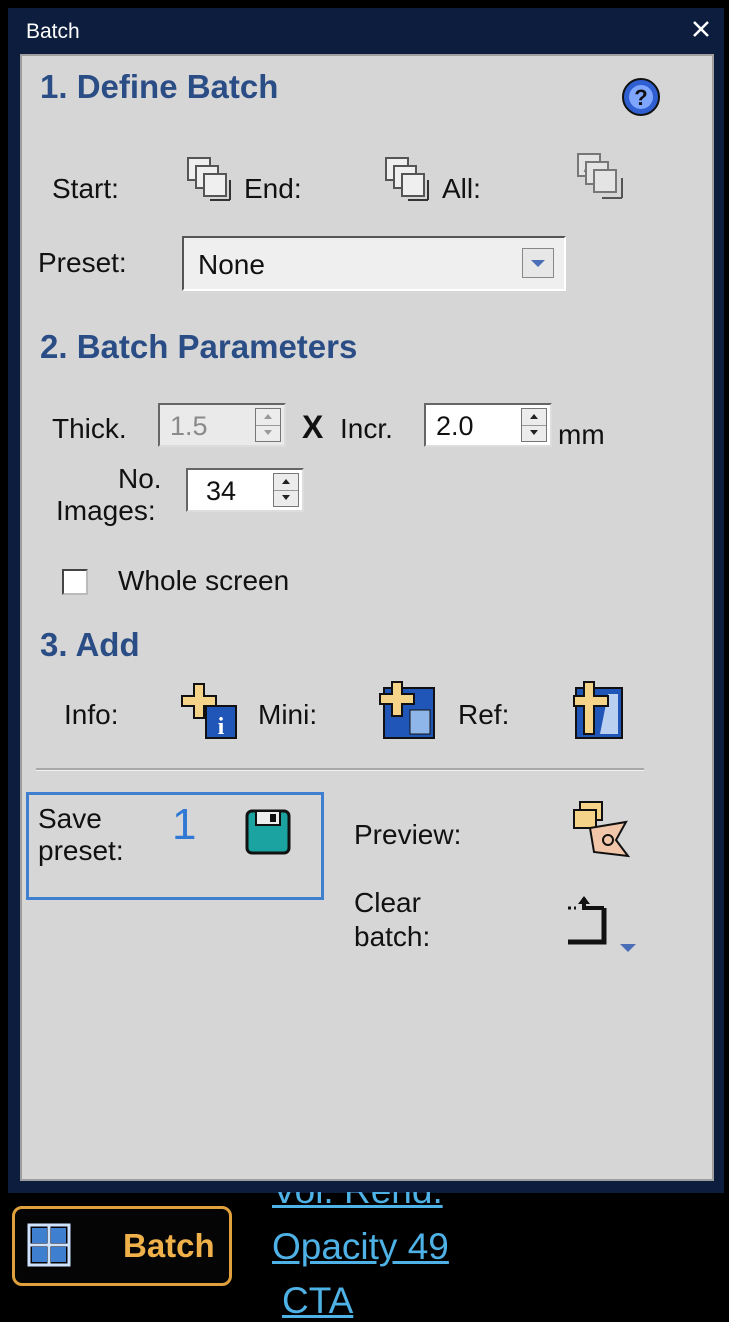 This screenshot has width=729, height=1322. Describe the element at coordinates (204, 580) in the screenshot. I see `whole-screen-label: Whole screen` at that location.